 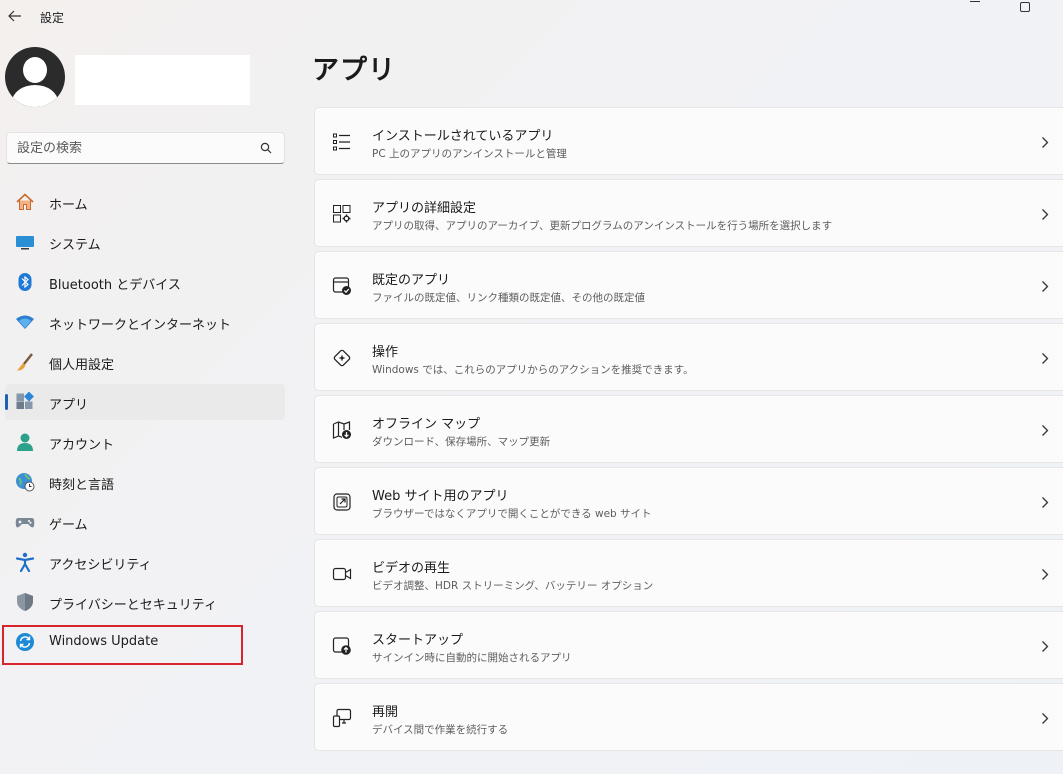 What do you see at coordinates (140, 325) in the screenshot?
I see `sidebar-item-label: ネットワークとインターネット` at bounding box center [140, 325].